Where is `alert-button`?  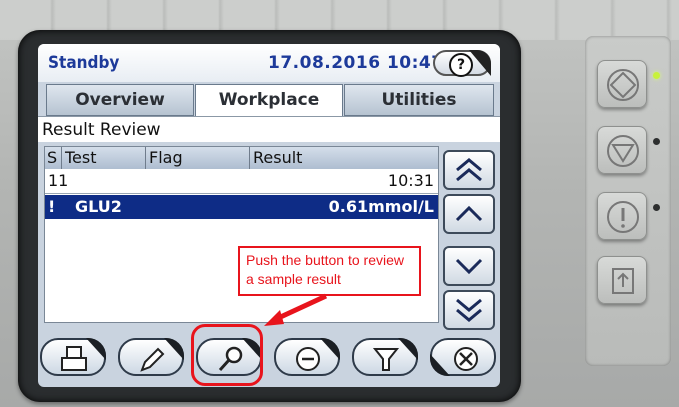
alert-button is located at coordinates (622, 216).